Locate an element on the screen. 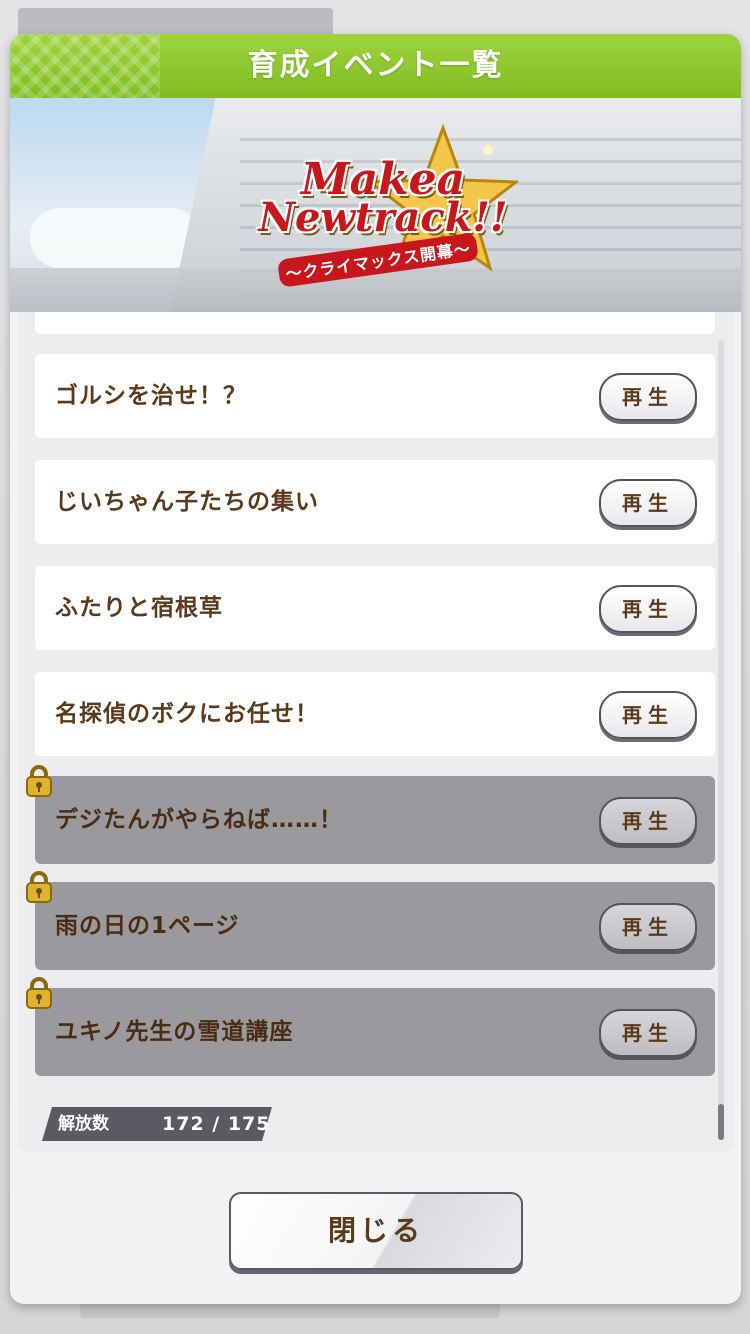 This screenshot has height=1334, width=750. list-item: ふたりと宿根草 再生 is located at coordinates (375, 608).